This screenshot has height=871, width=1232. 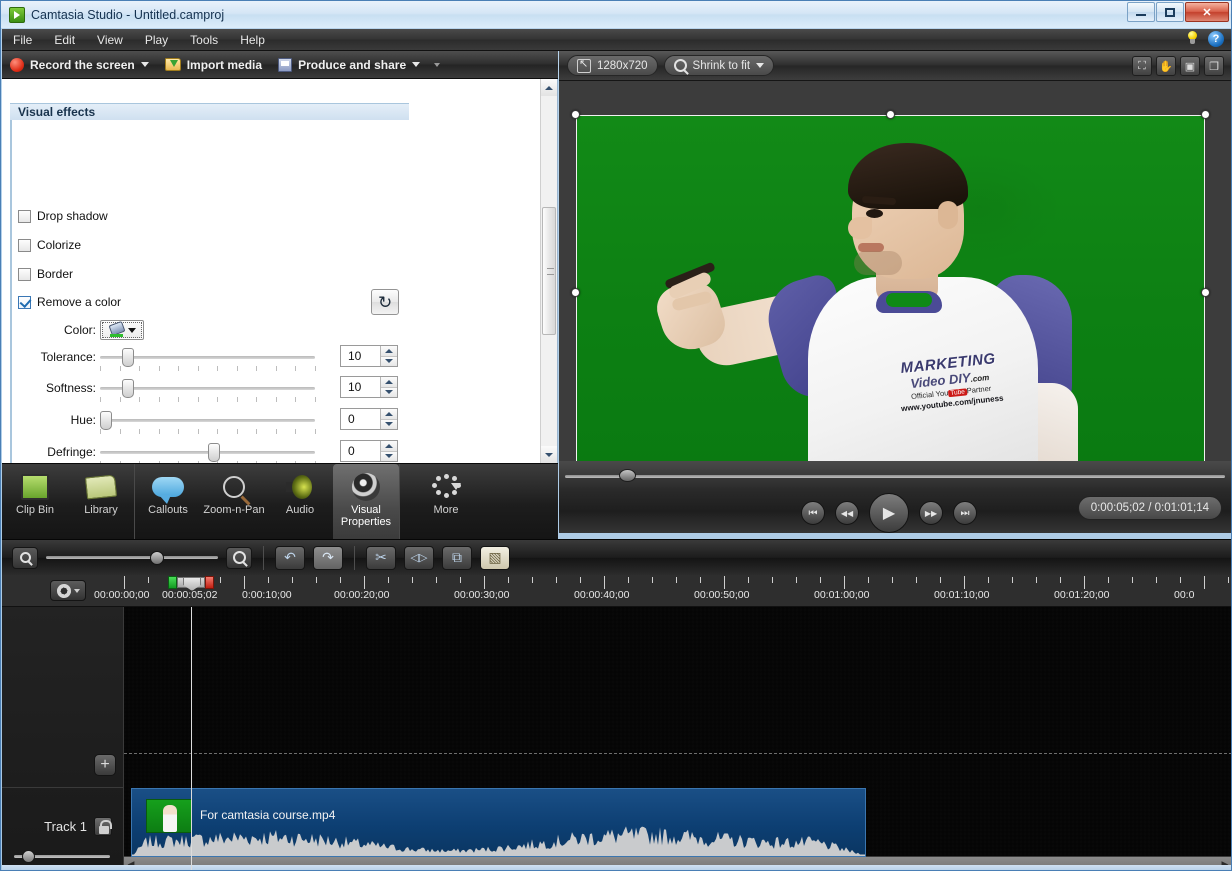 What do you see at coordinates (627, 475) in the screenshot?
I see `scrubber-thumb` at bounding box center [627, 475].